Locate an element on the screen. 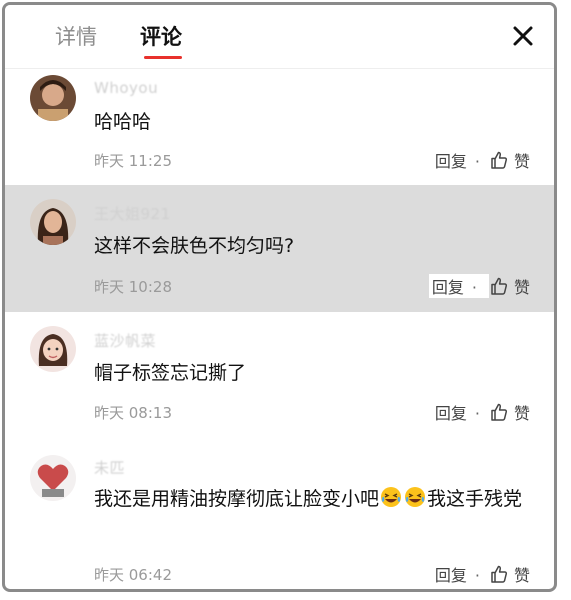  close-button is located at coordinates (523, 36).